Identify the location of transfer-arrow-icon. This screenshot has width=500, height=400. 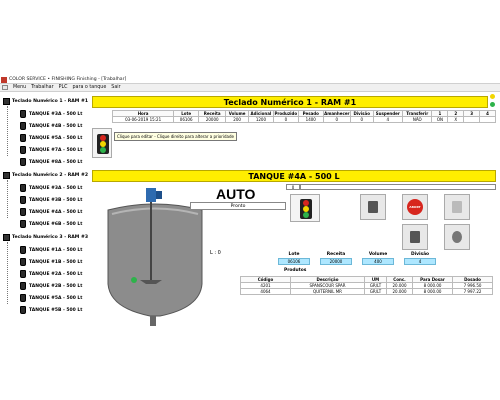
(457, 207).